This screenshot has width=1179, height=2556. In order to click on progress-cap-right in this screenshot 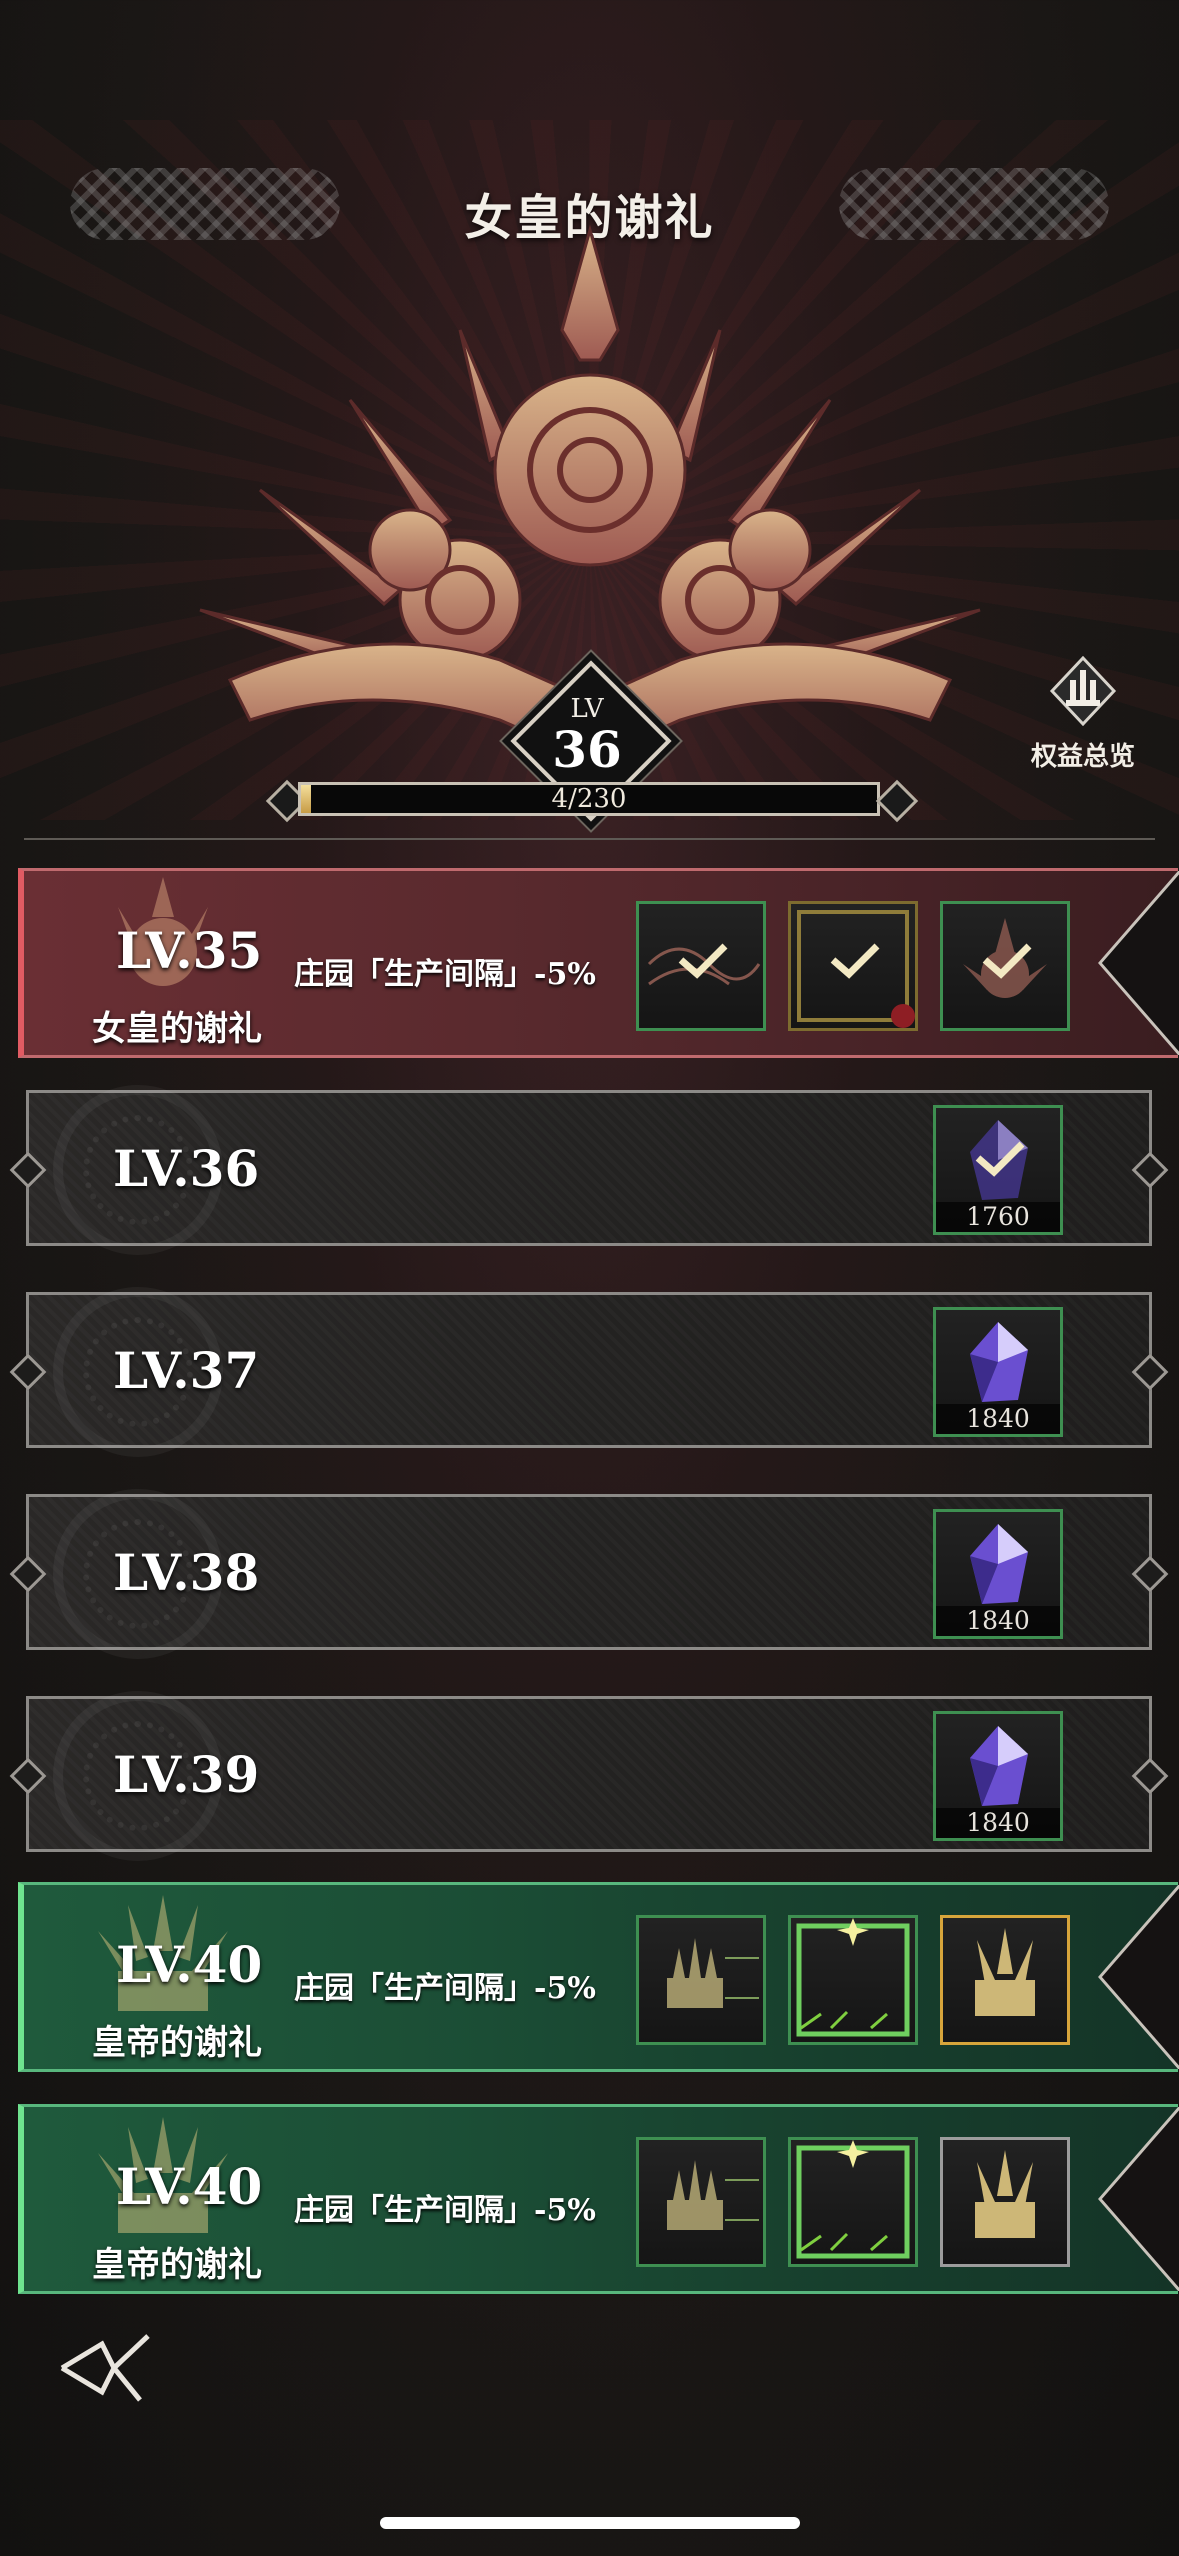, I will do `click(897, 801)`.